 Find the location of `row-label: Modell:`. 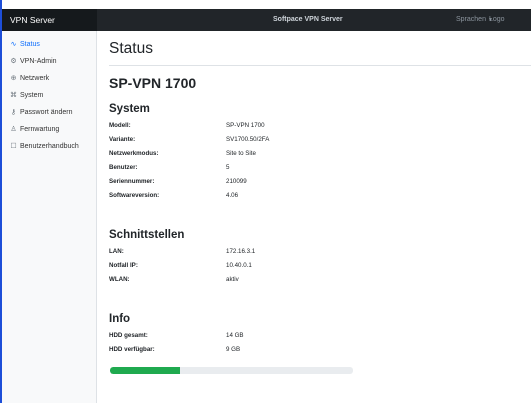

row-label: Modell: is located at coordinates (120, 125).